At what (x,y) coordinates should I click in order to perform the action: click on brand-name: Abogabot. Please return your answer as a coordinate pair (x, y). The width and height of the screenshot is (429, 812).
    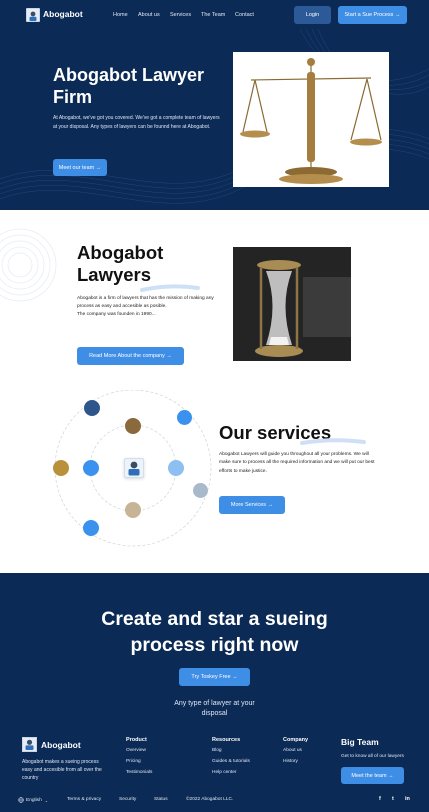
    Looking at the image, I should click on (63, 14).